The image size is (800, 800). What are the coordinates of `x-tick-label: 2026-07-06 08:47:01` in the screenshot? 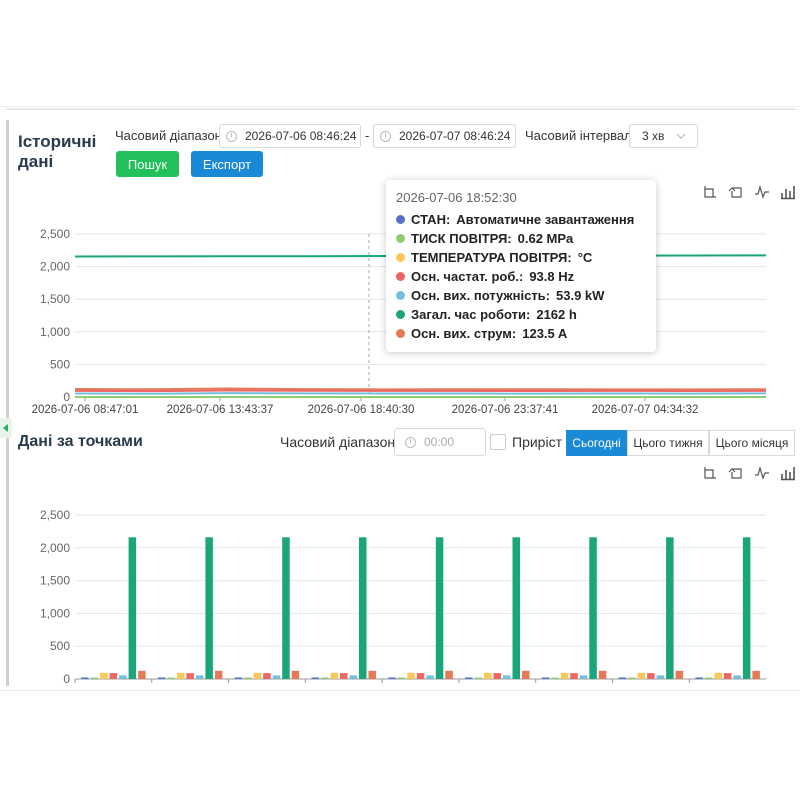 It's located at (85, 410).